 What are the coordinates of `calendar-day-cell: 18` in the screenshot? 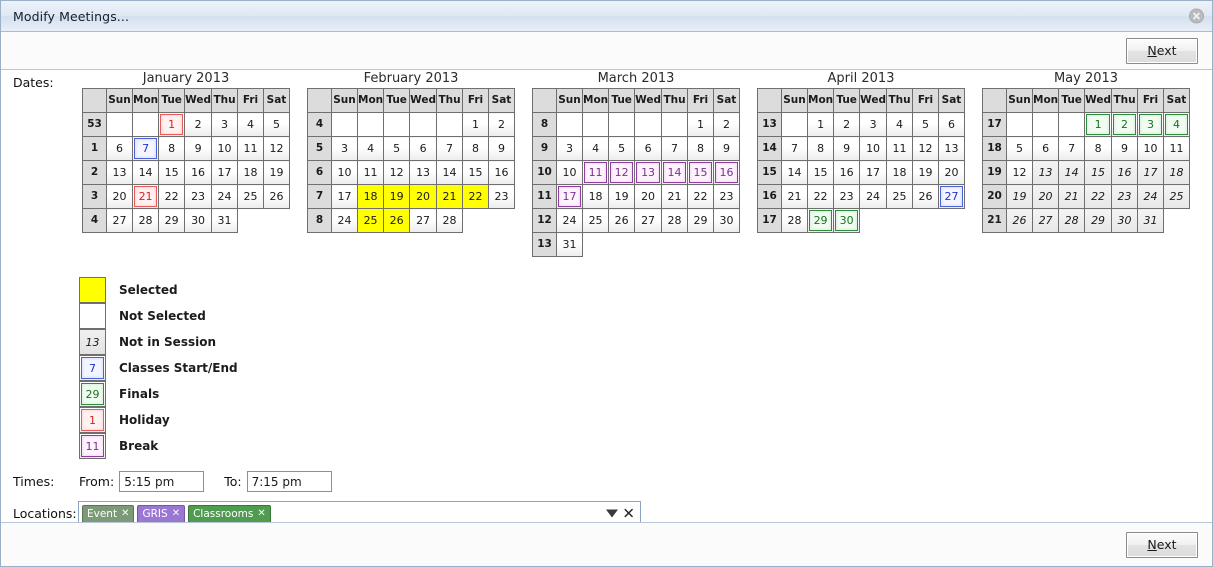 It's located at (1176, 172).